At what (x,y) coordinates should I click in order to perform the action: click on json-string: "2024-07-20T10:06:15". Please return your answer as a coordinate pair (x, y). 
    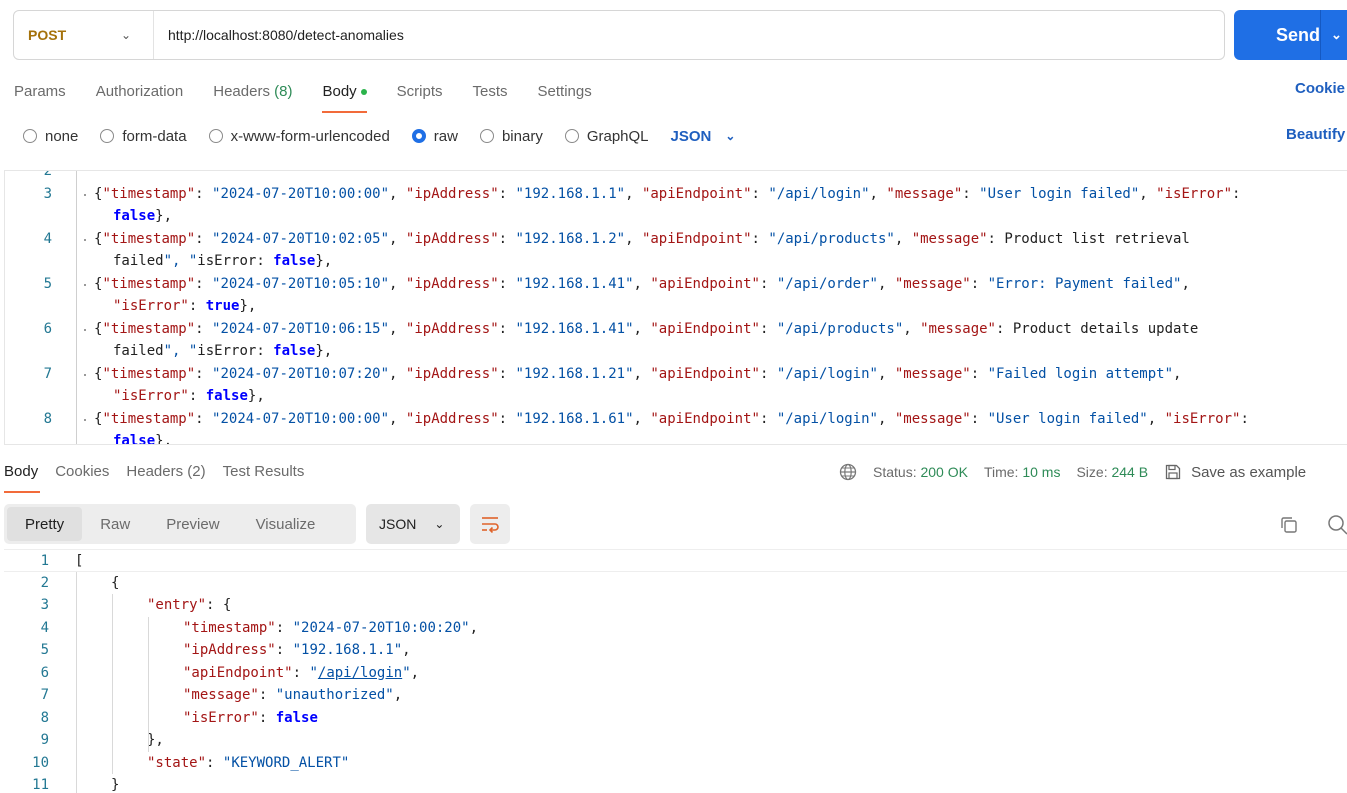
    Looking at the image, I should click on (301, 328).